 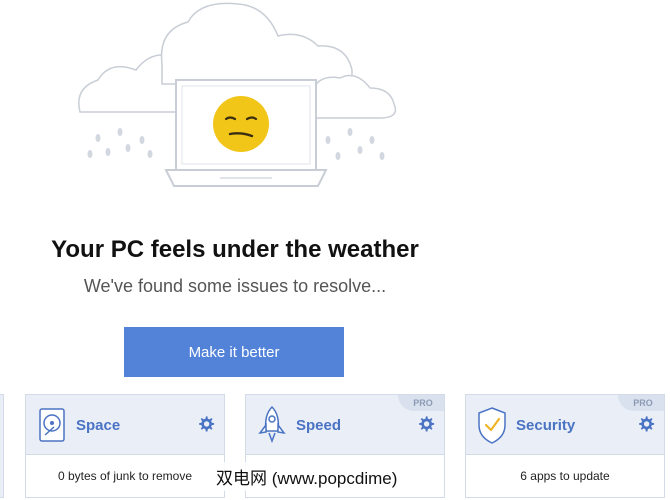 What do you see at coordinates (256, 43) in the screenshot?
I see `center-cloud-icon` at bounding box center [256, 43].